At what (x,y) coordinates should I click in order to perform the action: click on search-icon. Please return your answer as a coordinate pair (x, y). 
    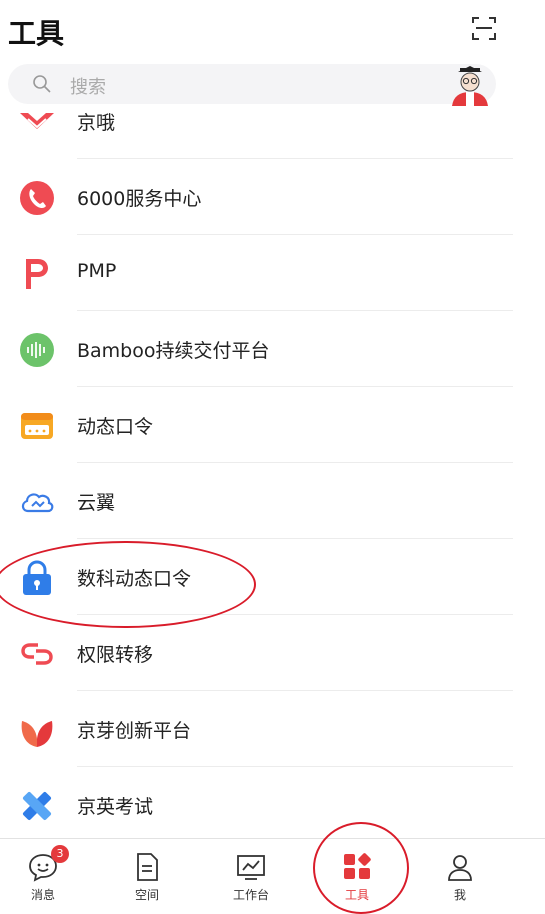
    Looking at the image, I should click on (42, 84).